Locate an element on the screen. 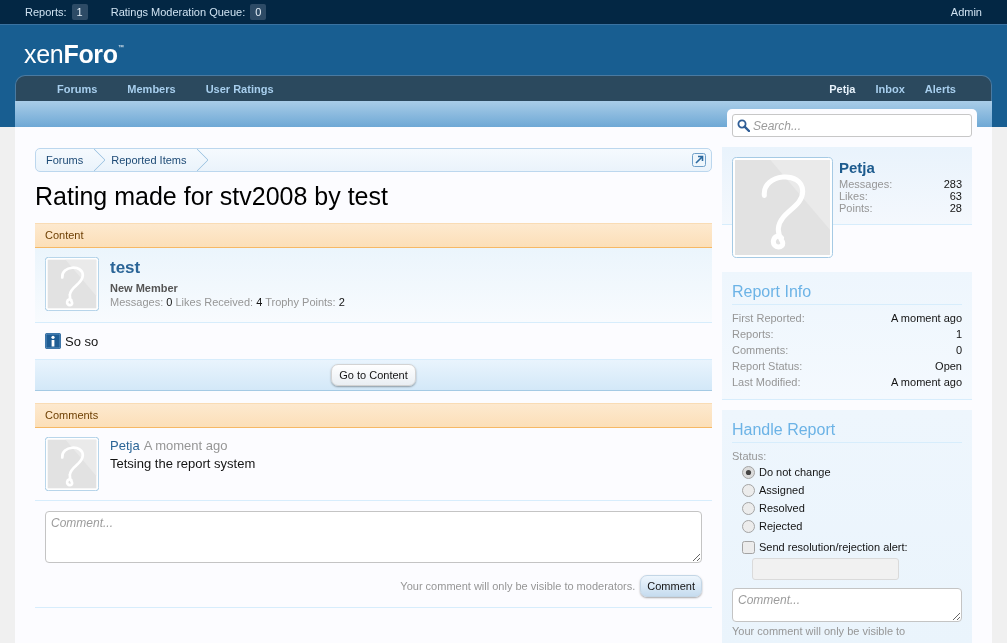 The height and width of the screenshot is (643, 1007). account-link: Admin is located at coordinates (966, 12).